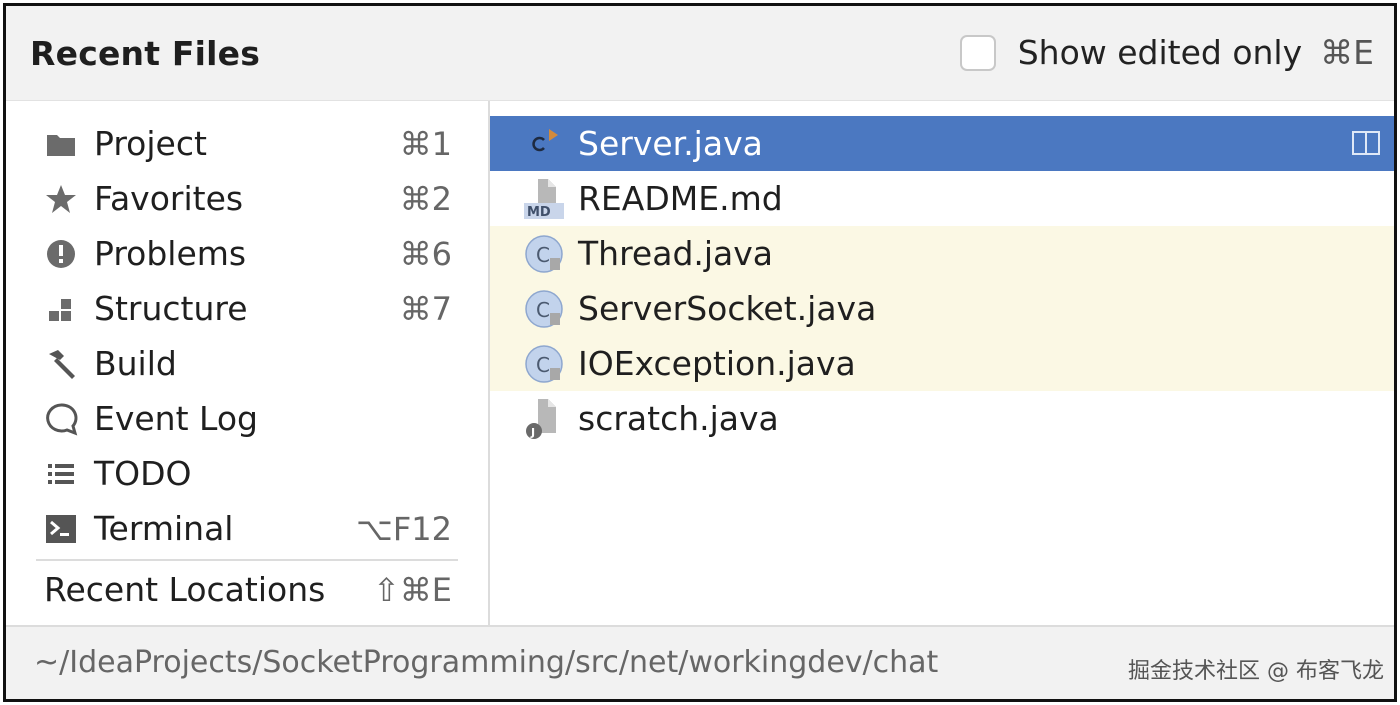  Describe the element at coordinates (61, 309) in the screenshot. I see `structure-icon` at that location.